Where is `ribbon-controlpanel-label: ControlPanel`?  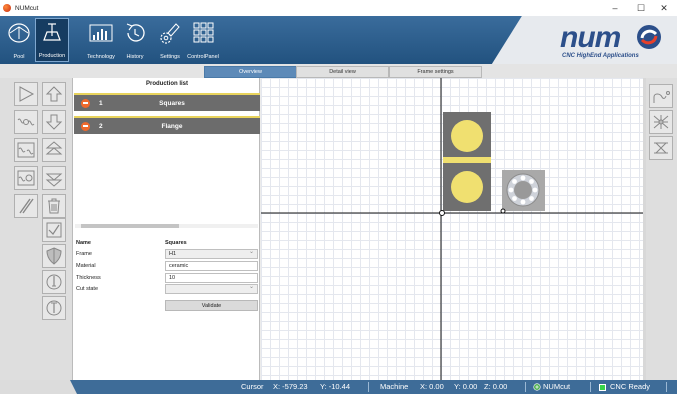
ribbon-controlpanel-label: ControlPanel is located at coordinates (203, 57).